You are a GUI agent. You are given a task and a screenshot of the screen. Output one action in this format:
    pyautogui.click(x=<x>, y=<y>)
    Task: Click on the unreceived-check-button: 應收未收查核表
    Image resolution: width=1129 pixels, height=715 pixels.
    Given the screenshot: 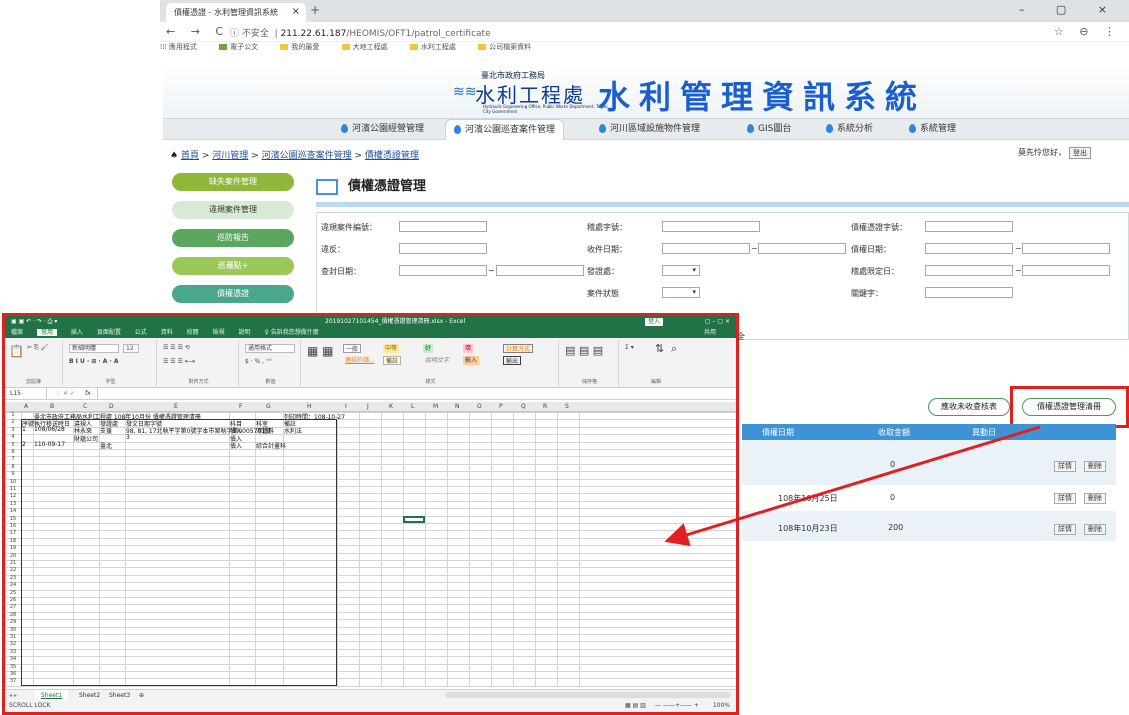 What is the action you would take?
    pyautogui.click(x=969, y=407)
    